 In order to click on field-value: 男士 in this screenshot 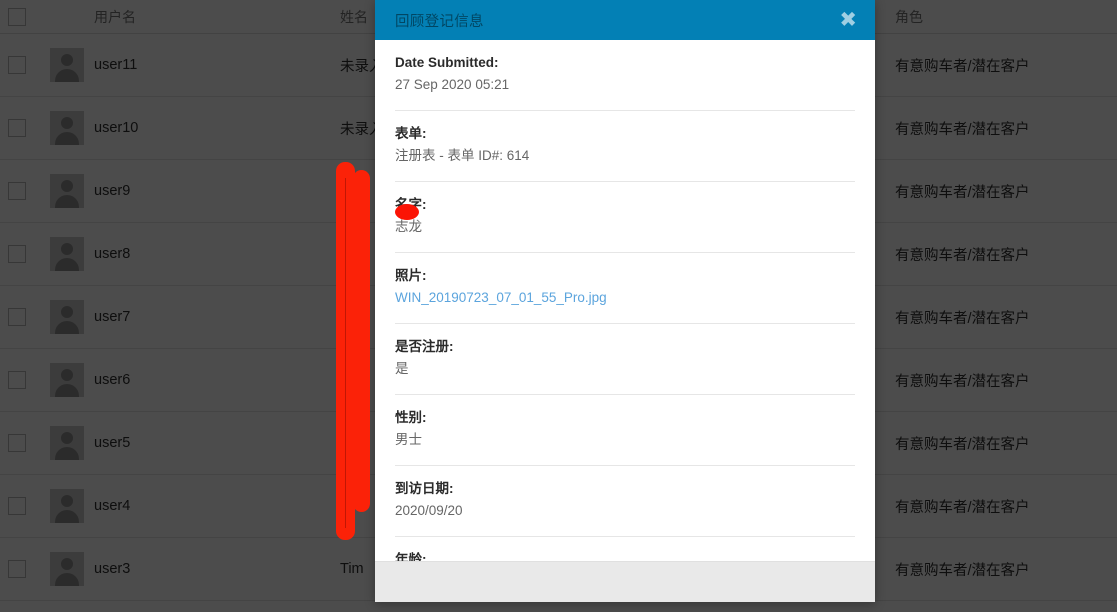, I will do `click(408, 439)`.